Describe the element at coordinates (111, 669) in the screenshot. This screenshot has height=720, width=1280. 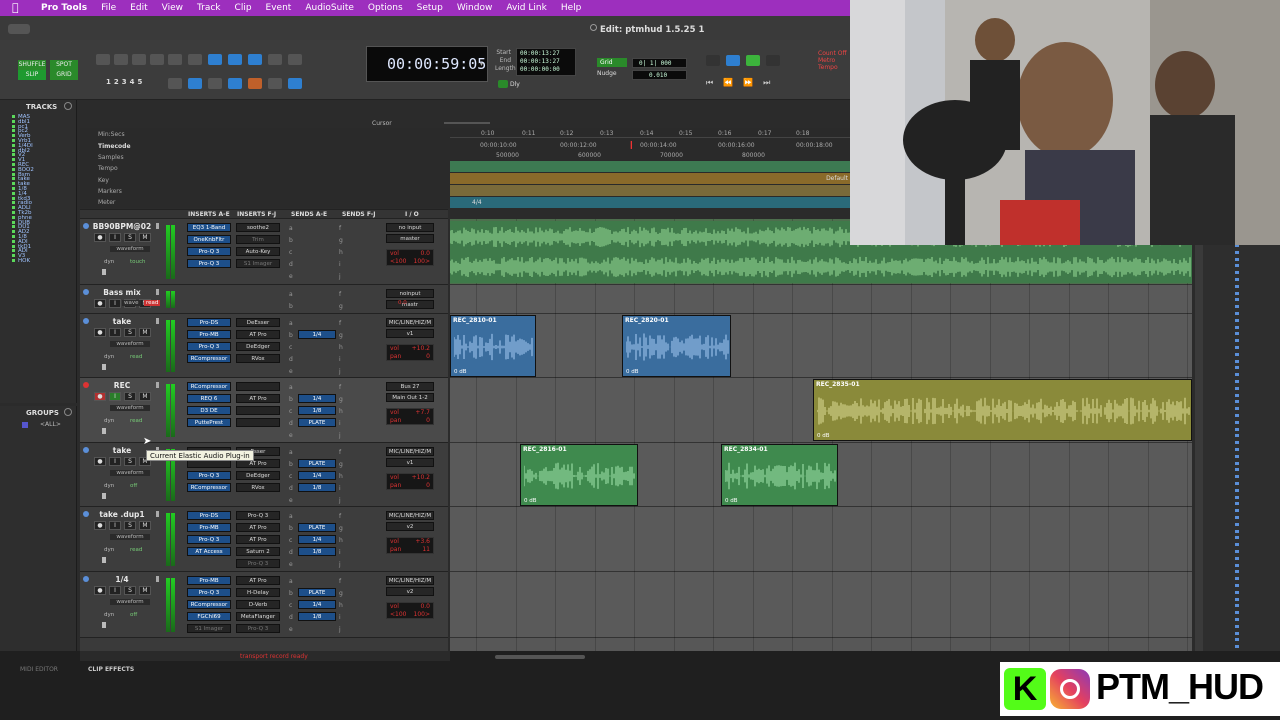
I see `clip-effects-tab: CLIP EFFECTS` at that location.